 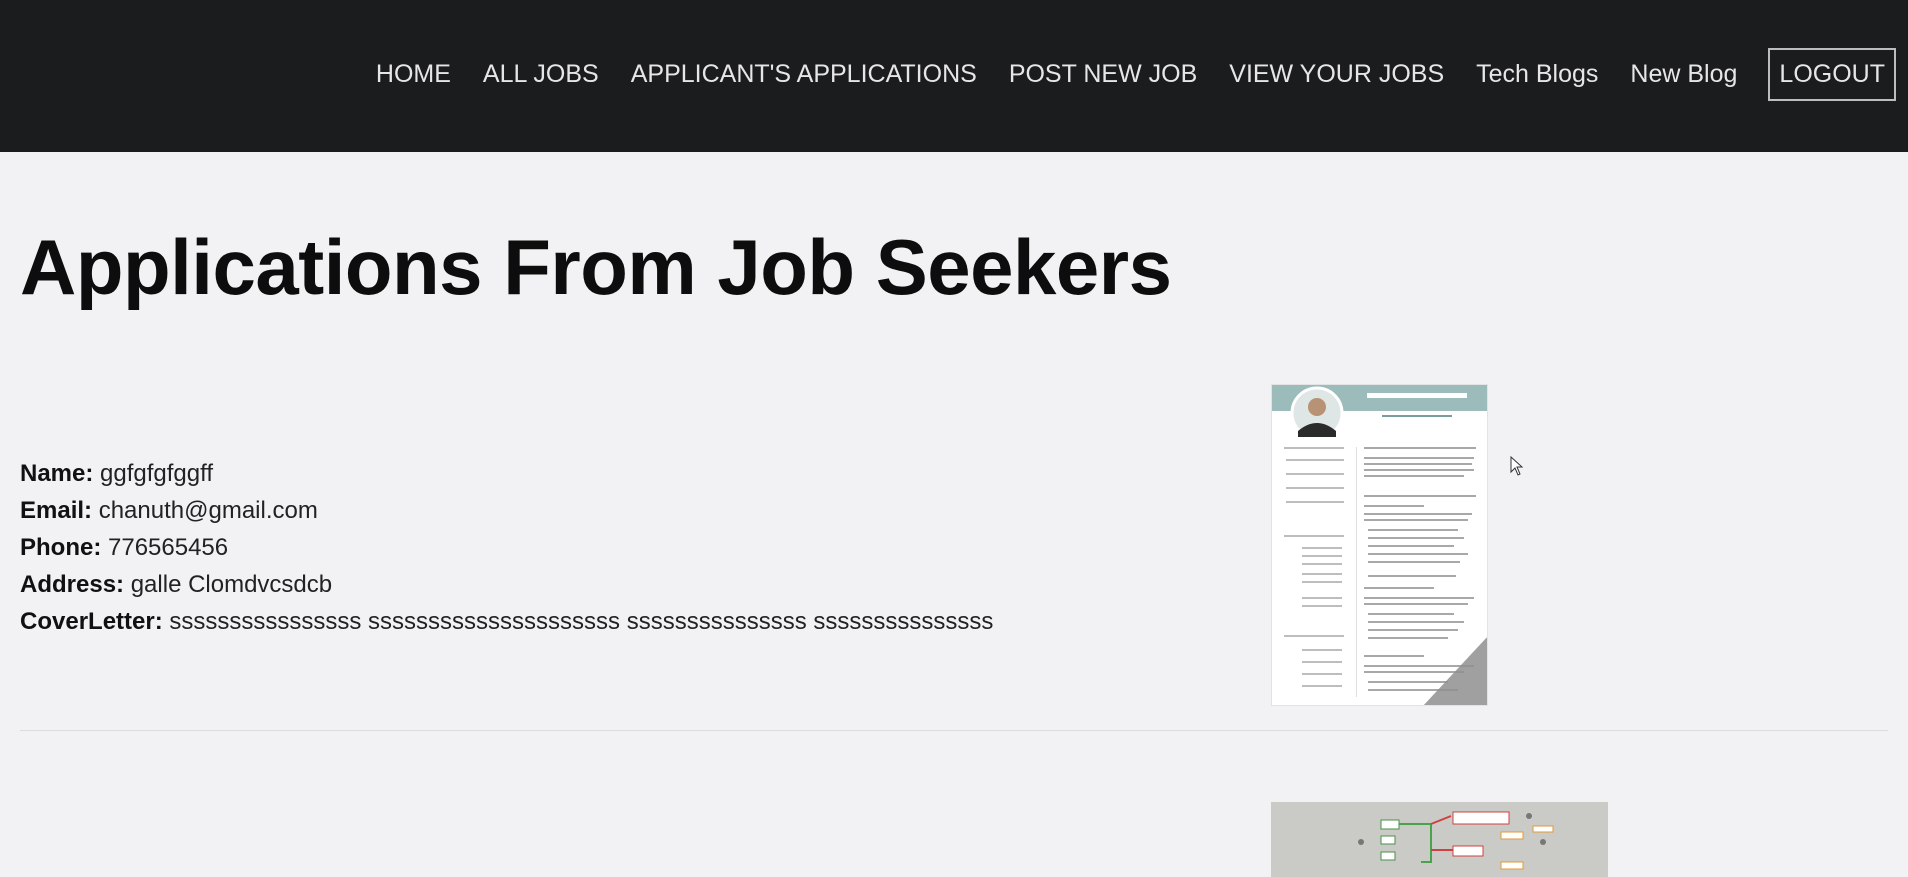 What do you see at coordinates (1683, 74) in the screenshot?
I see `nav-new-blog: New Blog` at bounding box center [1683, 74].